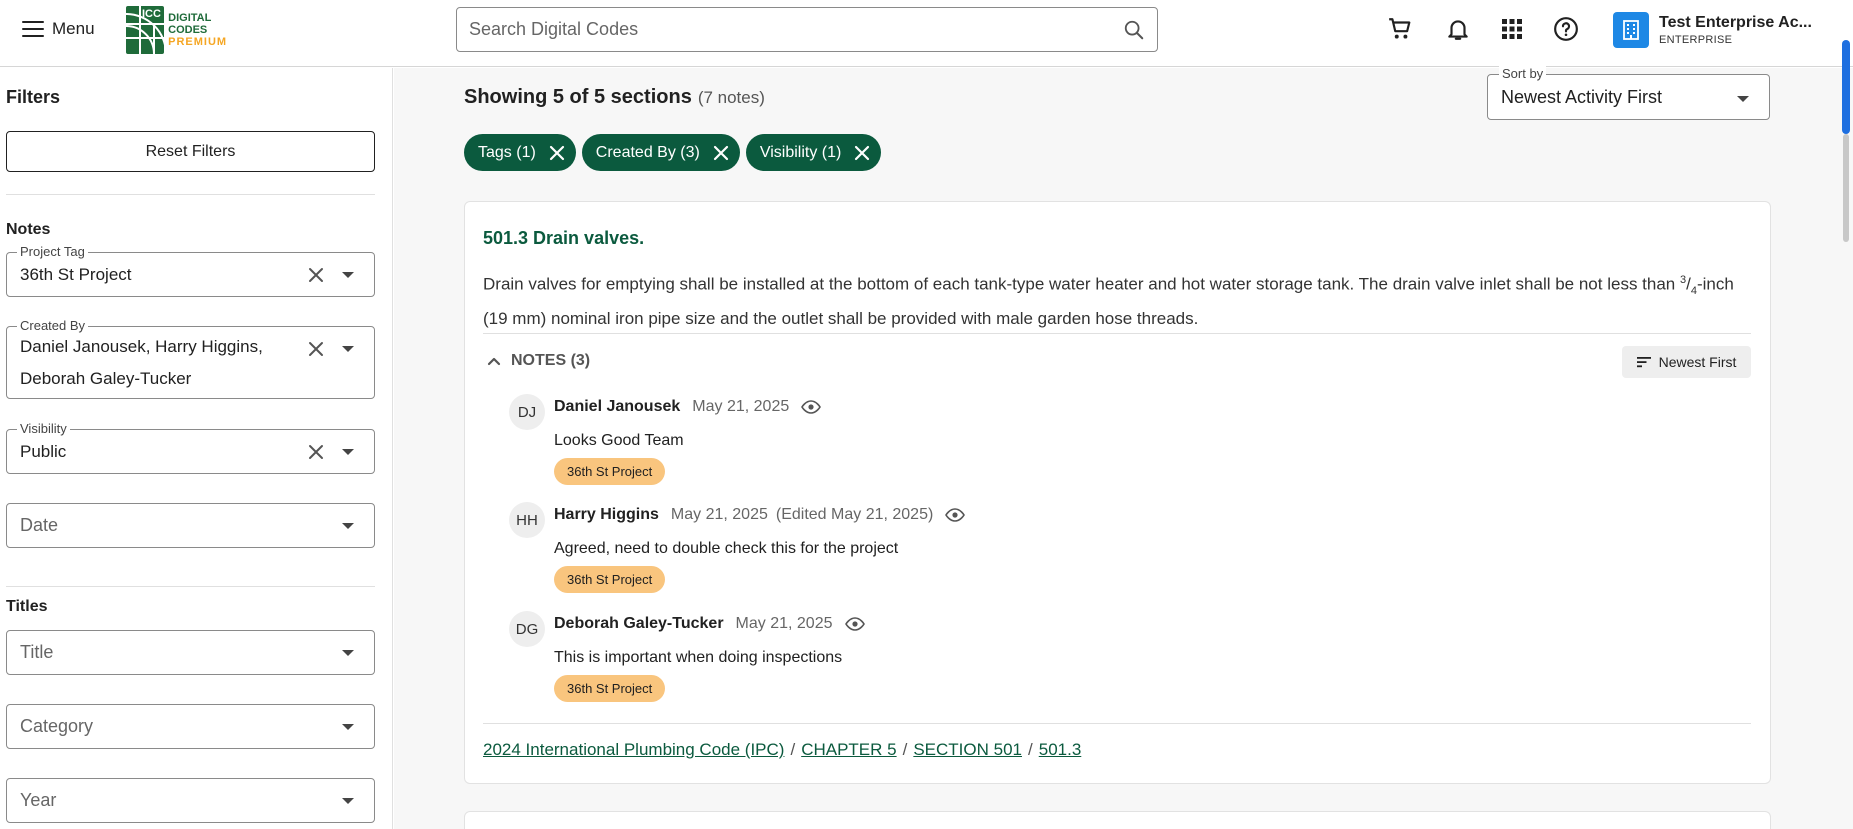 Image resolution: width=1853 pixels, height=829 pixels. I want to click on filters-title: Filters, so click(33, 97).